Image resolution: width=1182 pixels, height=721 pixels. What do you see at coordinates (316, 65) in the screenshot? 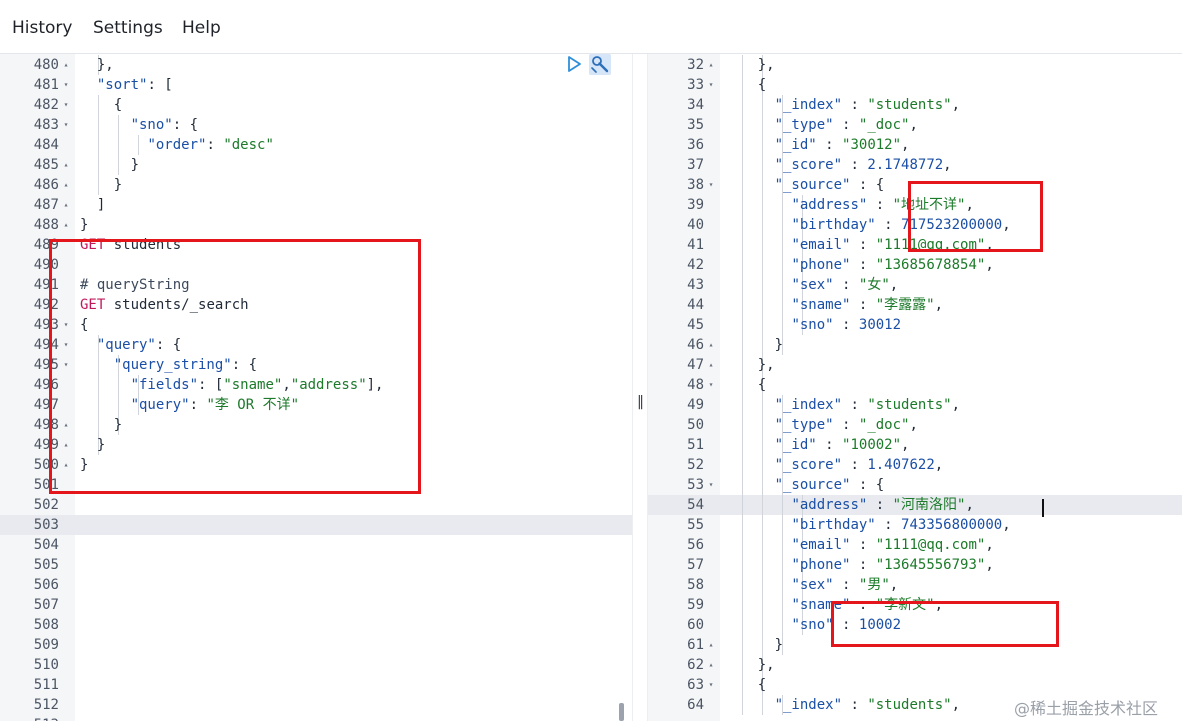
I see `code-line: 480 ▴ },` at bounding box center [316, 65].